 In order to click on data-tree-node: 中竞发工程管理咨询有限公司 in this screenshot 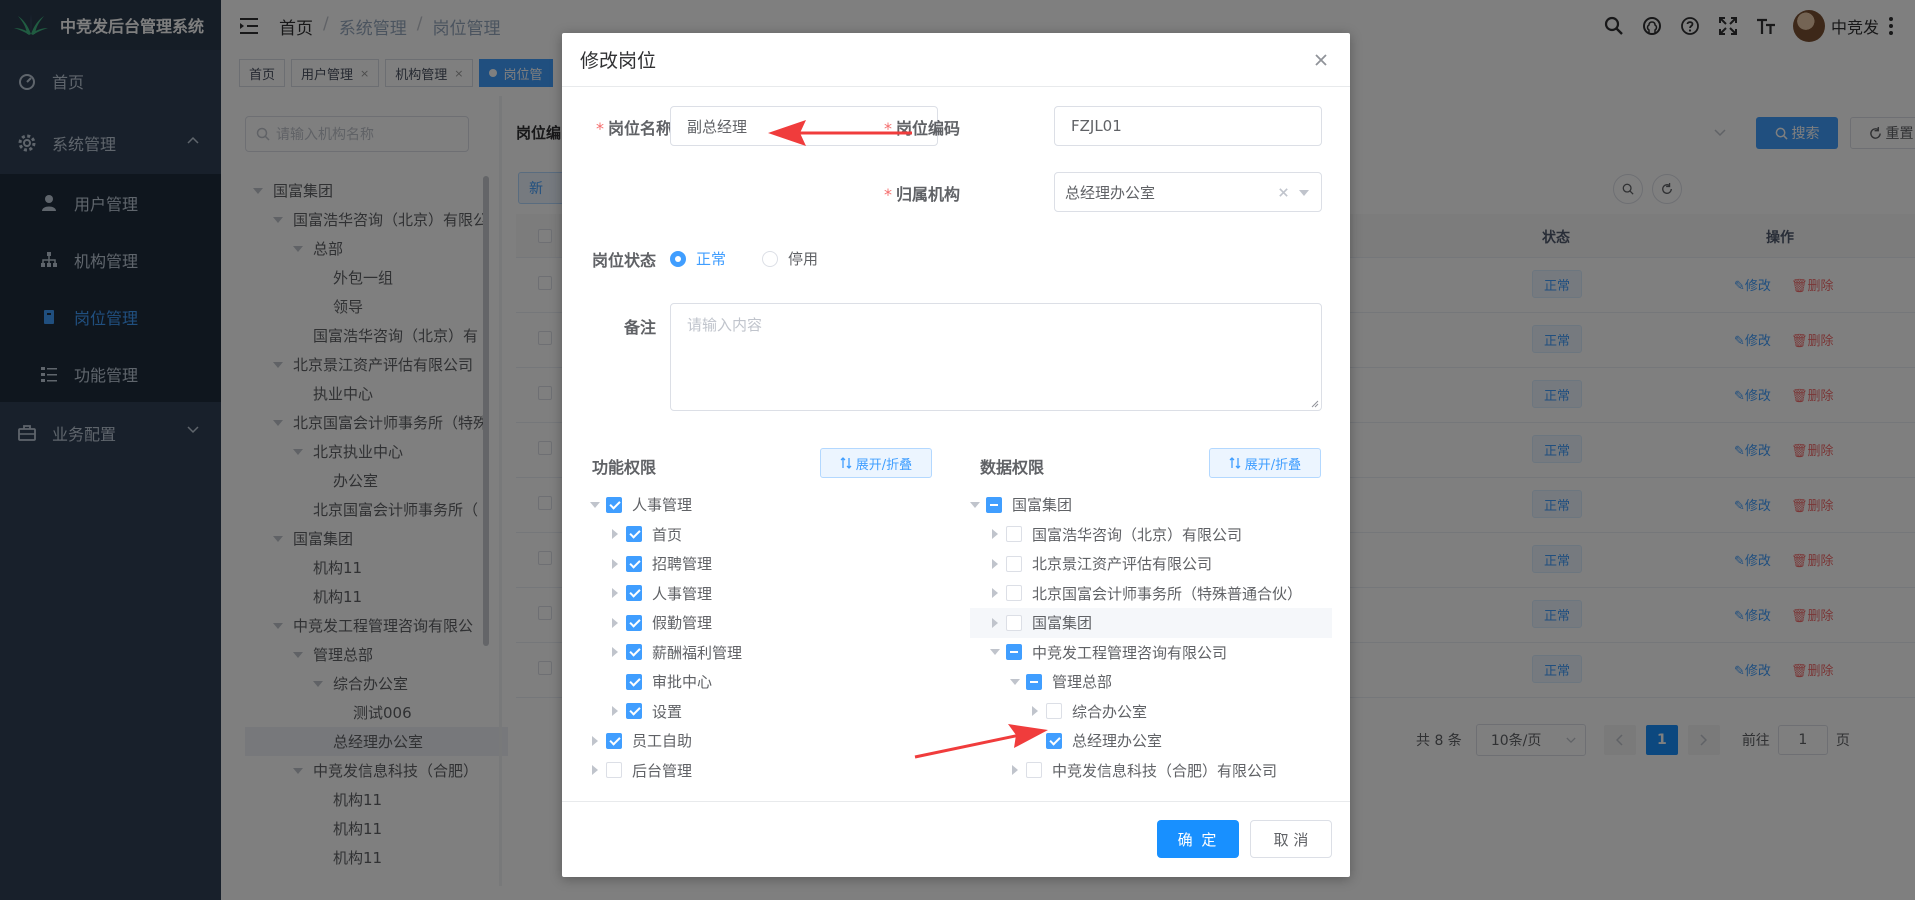, I will do `click(1151, 653)`.